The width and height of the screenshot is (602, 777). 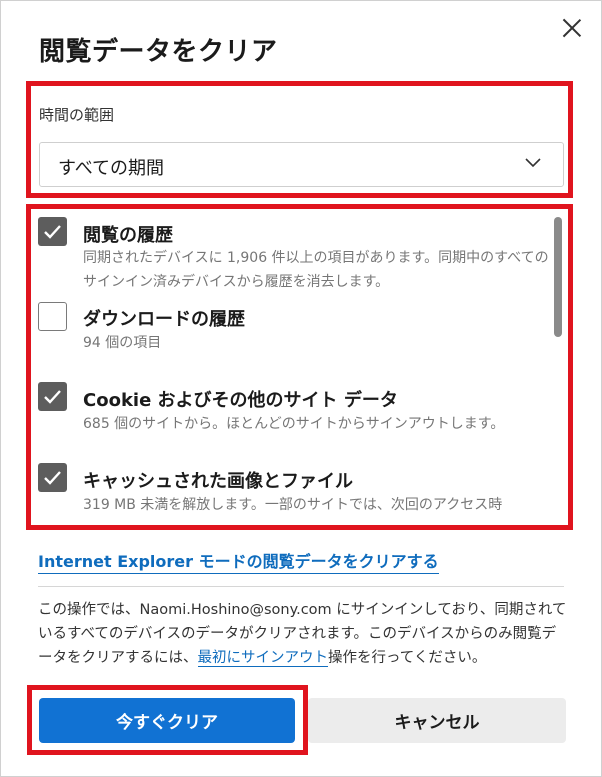 I want to click on checkbox-cookies, so click(x=52, y=396).